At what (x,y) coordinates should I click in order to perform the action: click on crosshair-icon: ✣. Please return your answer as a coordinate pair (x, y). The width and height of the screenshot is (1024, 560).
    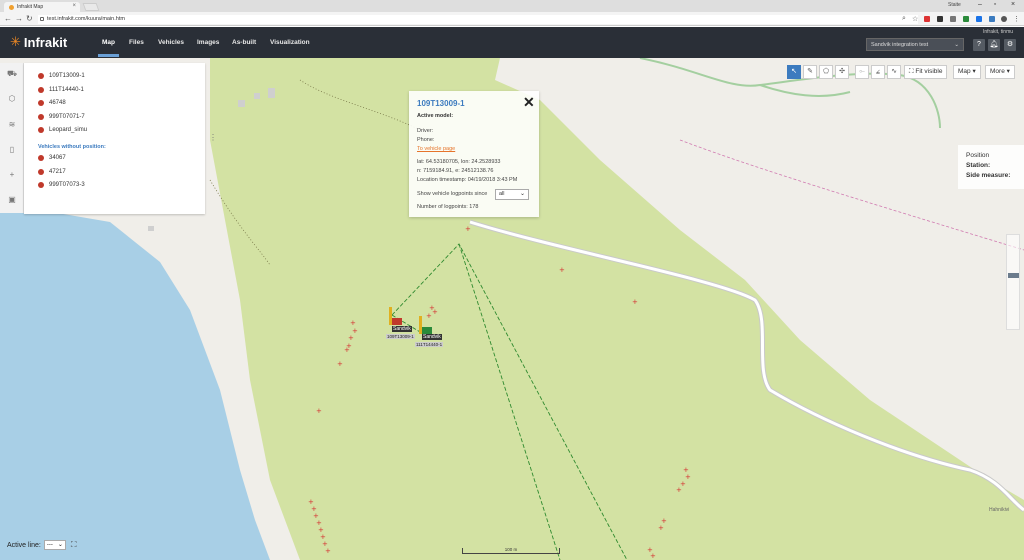
    Looking at the image, I should click on (842, 71).